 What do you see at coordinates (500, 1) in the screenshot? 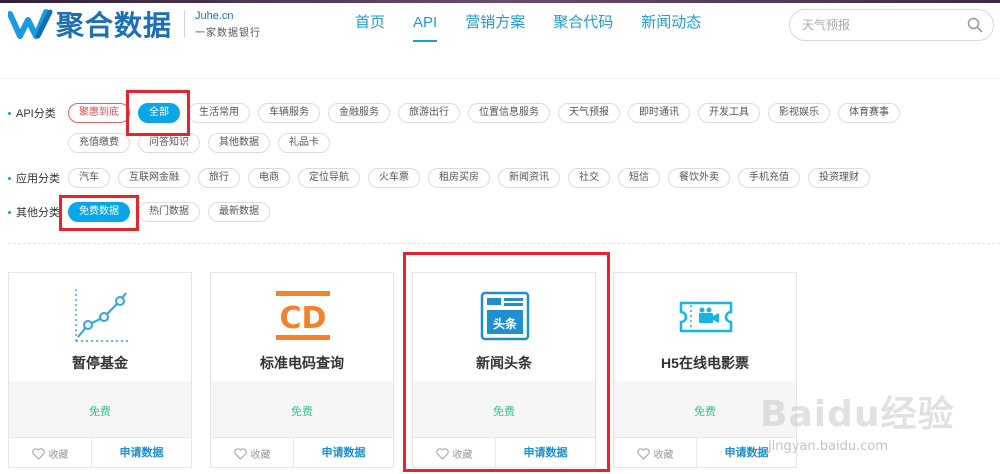
I see `top-accent-line` at bounding box center [500, 1].